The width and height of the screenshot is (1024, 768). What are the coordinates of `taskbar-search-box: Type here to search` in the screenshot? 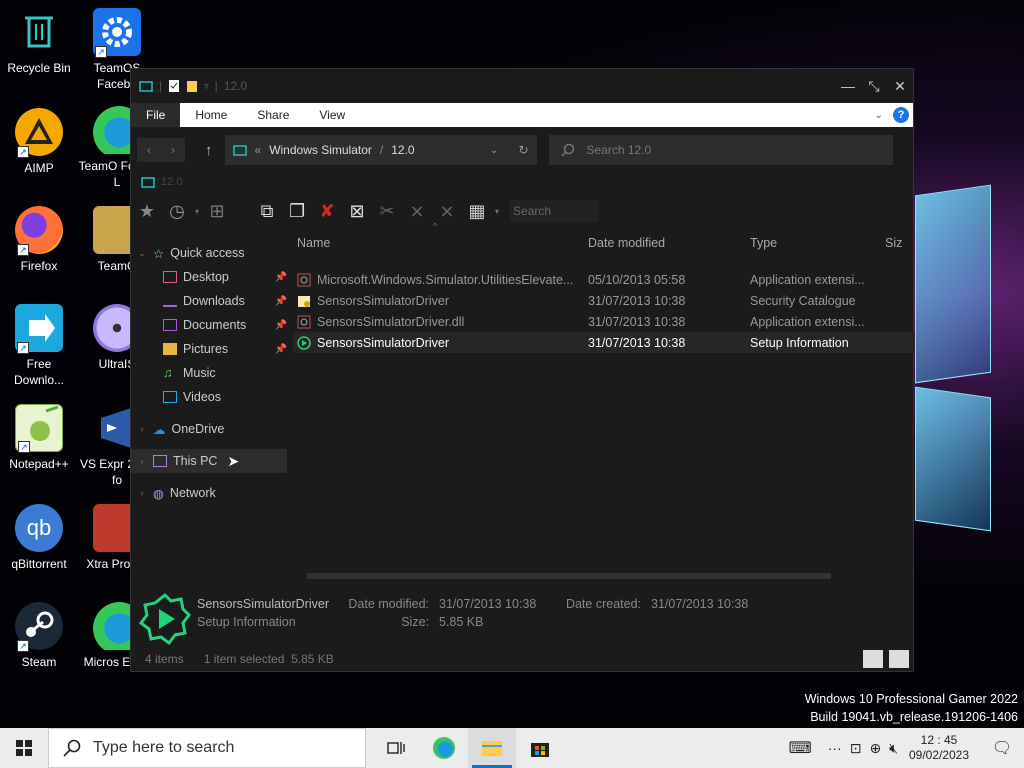 It's located at (207, 748).